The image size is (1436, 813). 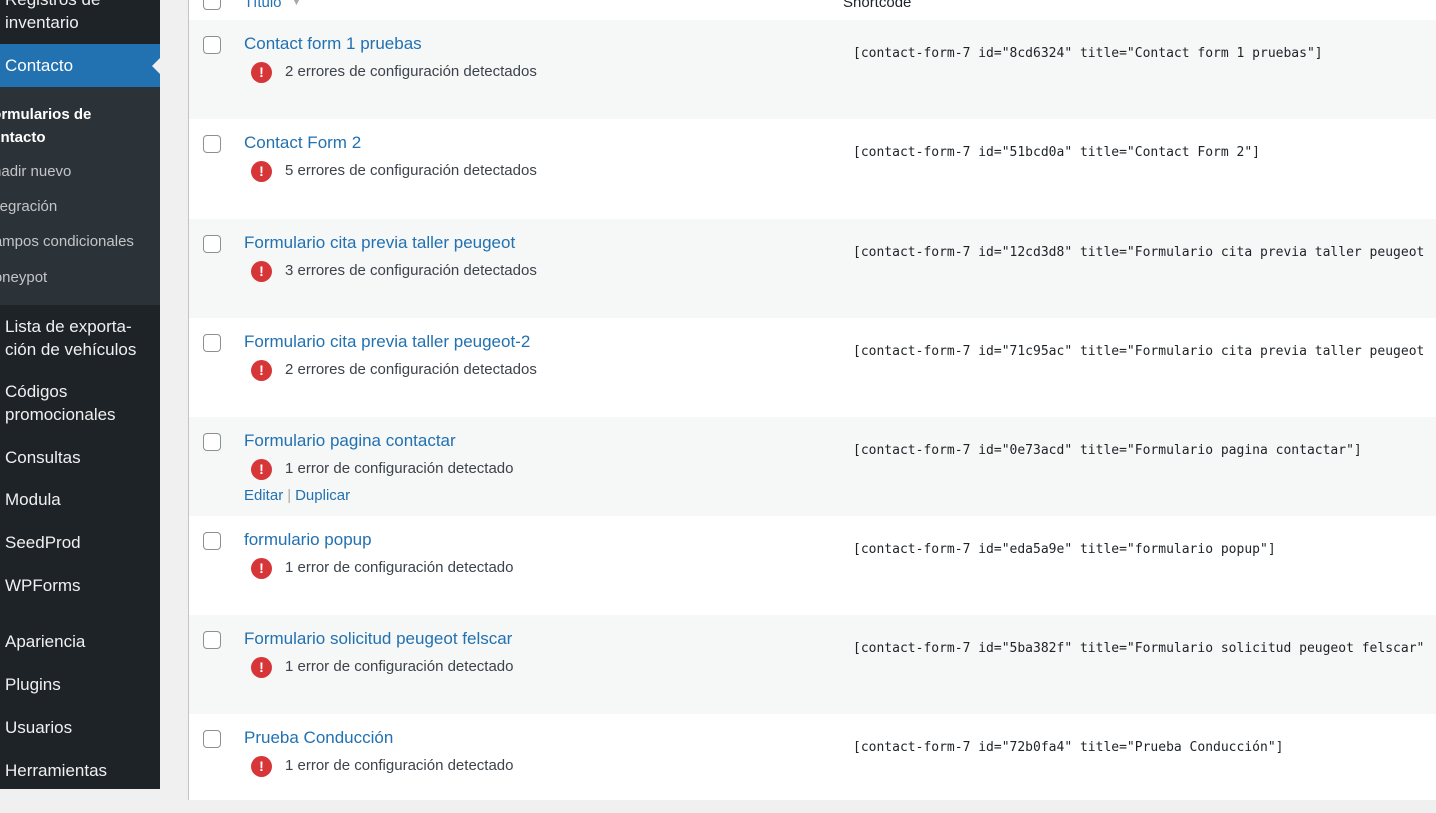 I want to click on row-actions: Editar | Duplicar, so click(x=297, y=495).